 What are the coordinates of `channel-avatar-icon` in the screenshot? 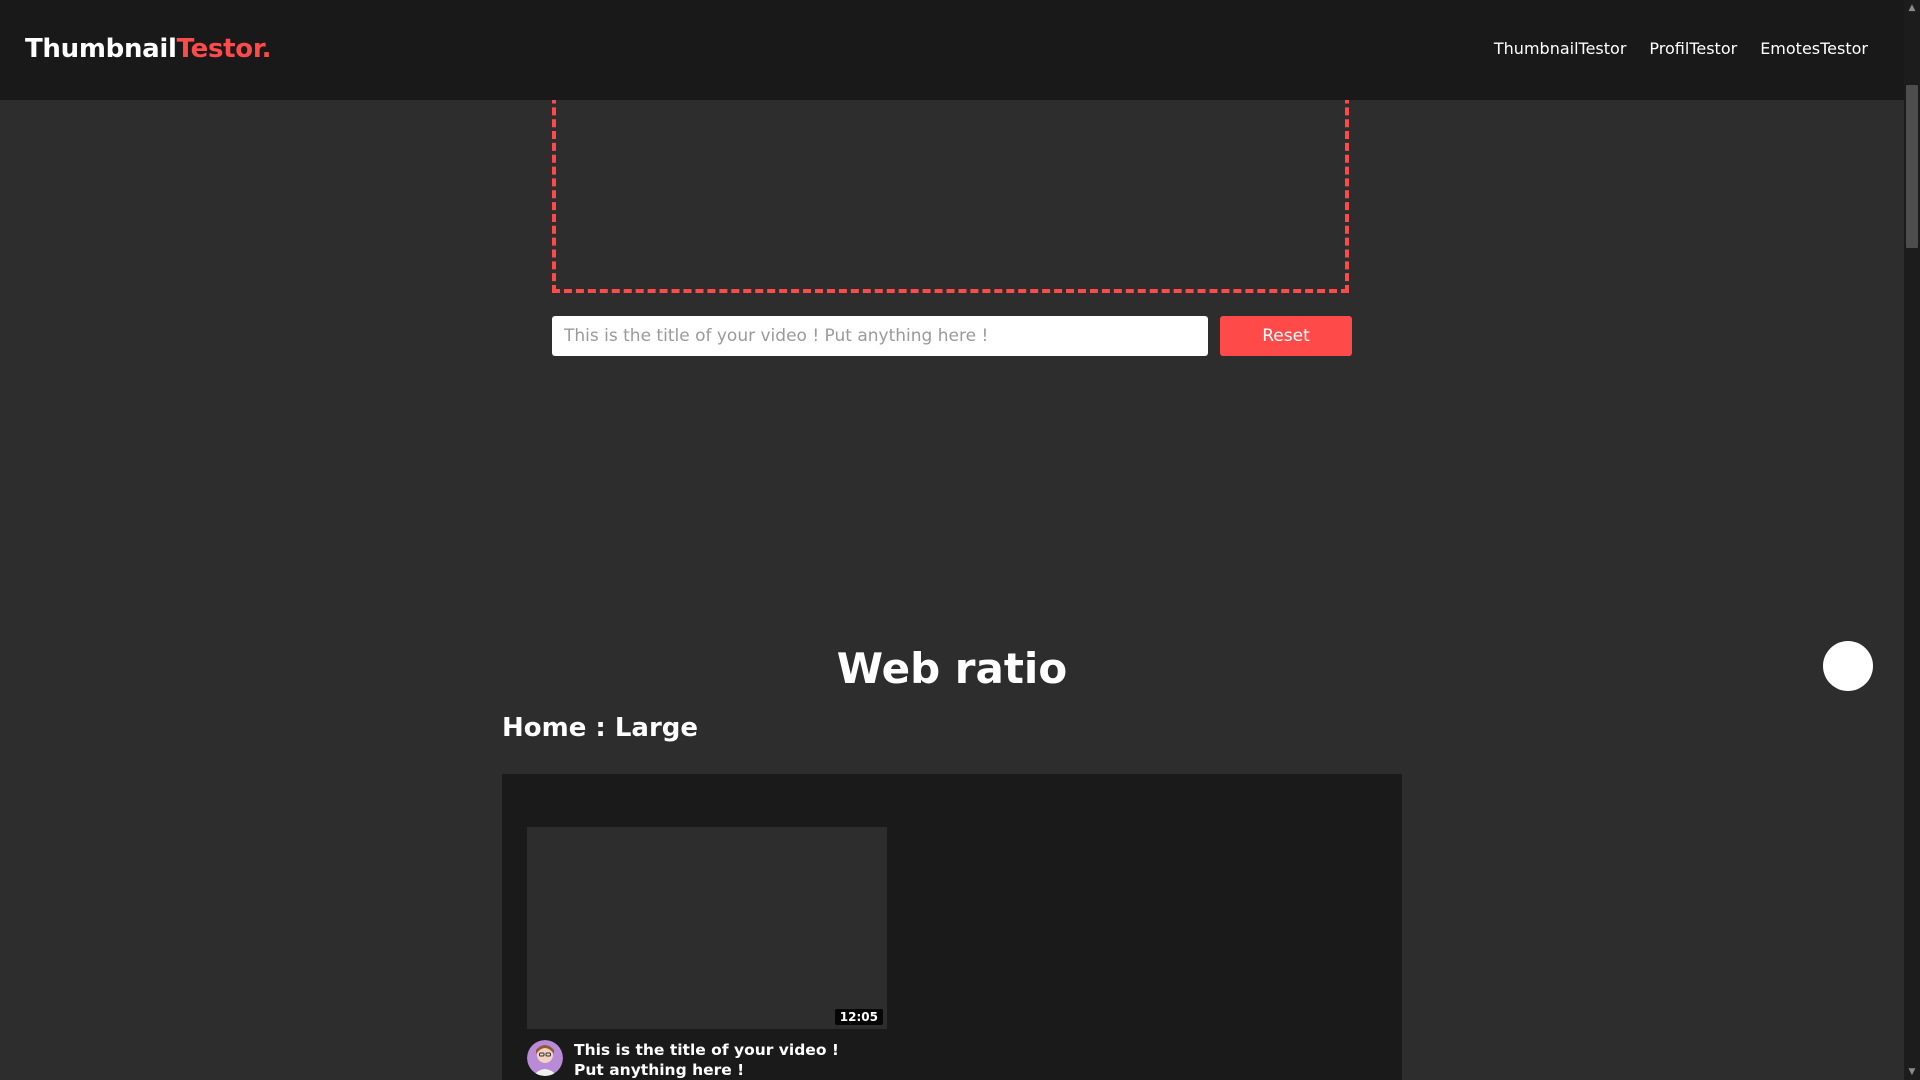 It's located at (545, 1058).